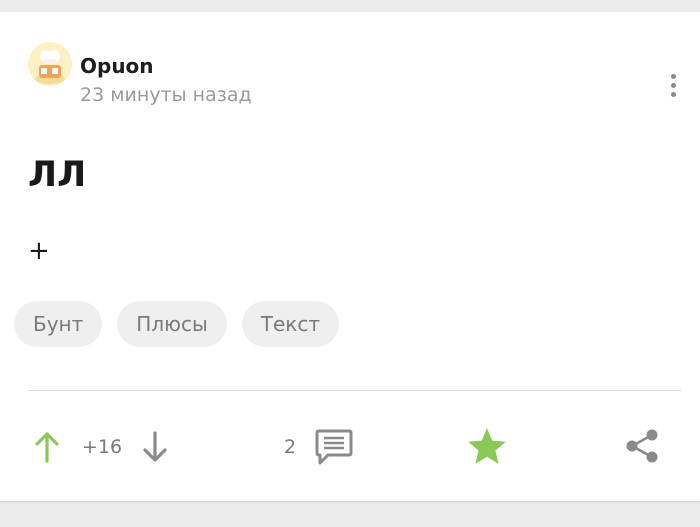 This screenshot has width=700, height=527. I want to click on avatar-image, so click(50, 64).